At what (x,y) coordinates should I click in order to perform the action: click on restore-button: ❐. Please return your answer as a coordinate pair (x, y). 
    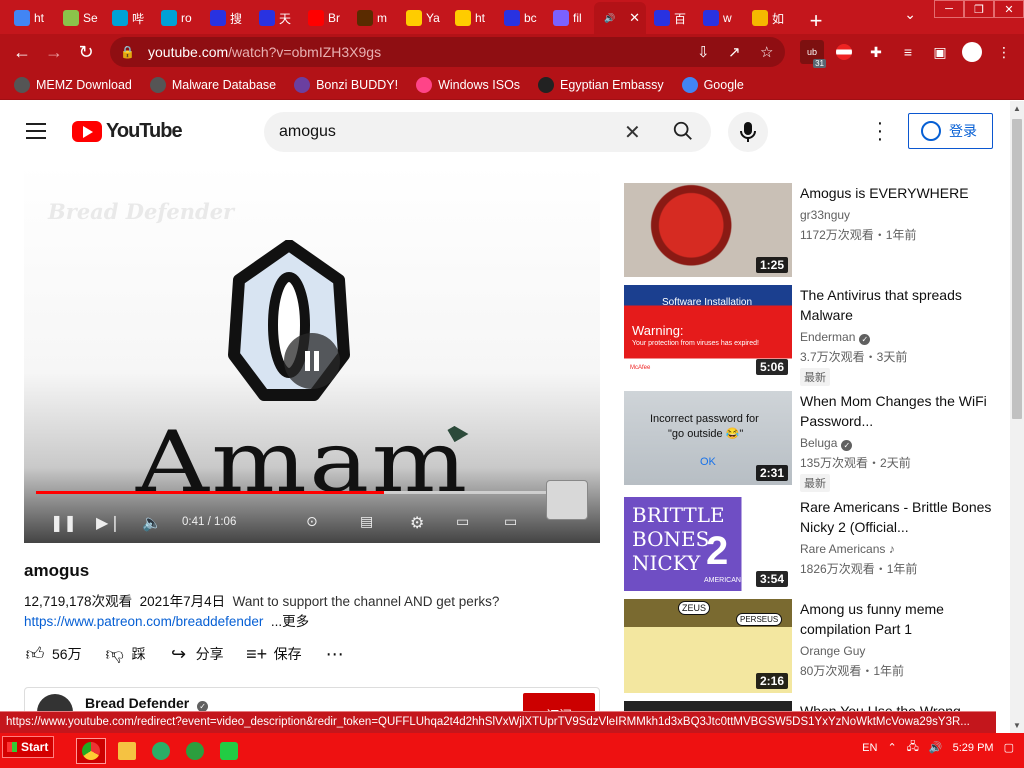
    Looking at the image, I should click on (979, 9).